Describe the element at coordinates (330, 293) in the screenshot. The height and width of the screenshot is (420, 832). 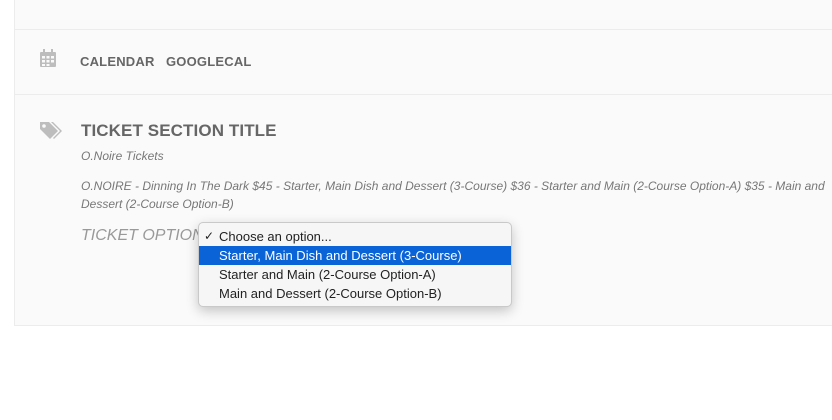
I see `option-label: Main and Dessert (2-Course Option-B)` at that location.